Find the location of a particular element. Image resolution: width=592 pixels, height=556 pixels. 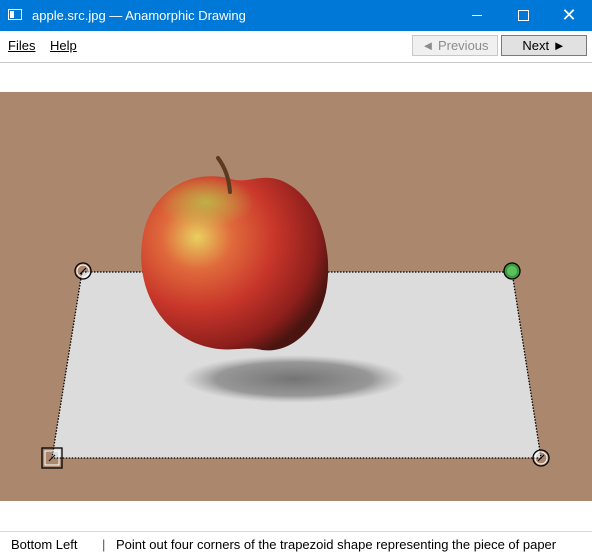

close-button: ✕ is located at coordinates (569, 15).